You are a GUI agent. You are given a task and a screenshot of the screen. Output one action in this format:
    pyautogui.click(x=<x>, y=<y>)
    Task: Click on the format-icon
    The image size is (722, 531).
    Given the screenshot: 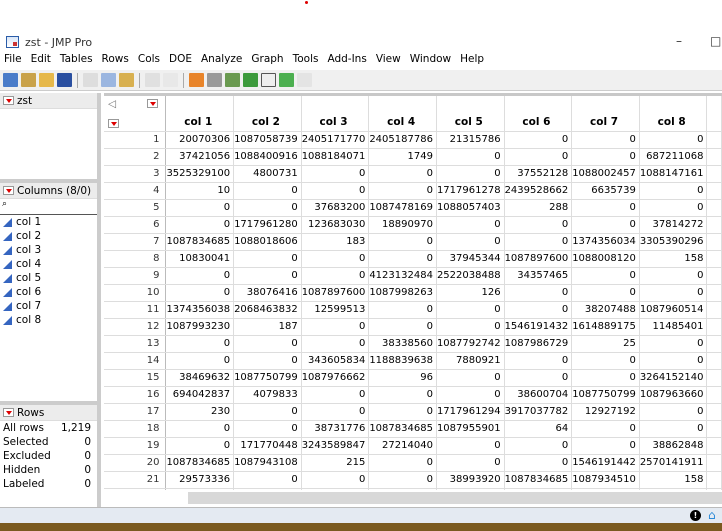 What is the action you would take?
    pyautogui.click(x=152, y=80)
    